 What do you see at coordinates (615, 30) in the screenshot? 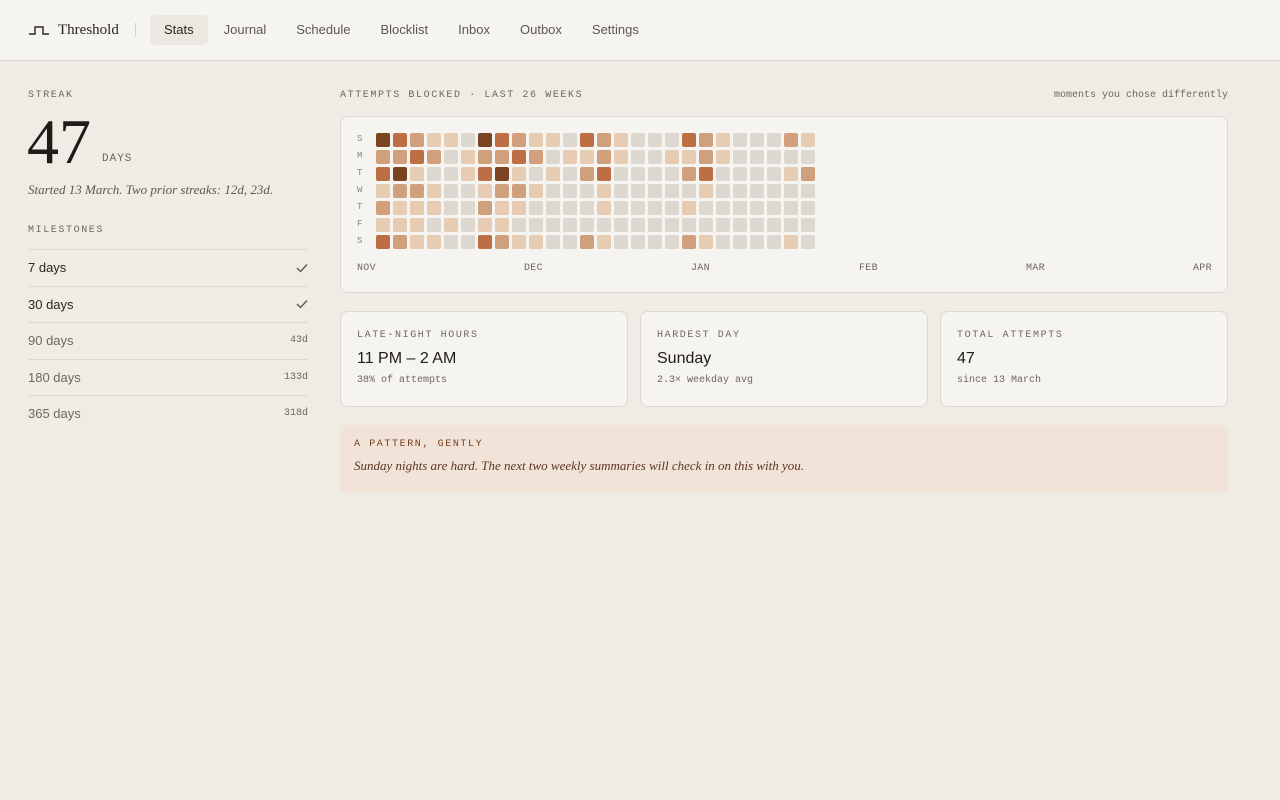
I see `nav-settings: Settings` at bounding box center [615, 30].